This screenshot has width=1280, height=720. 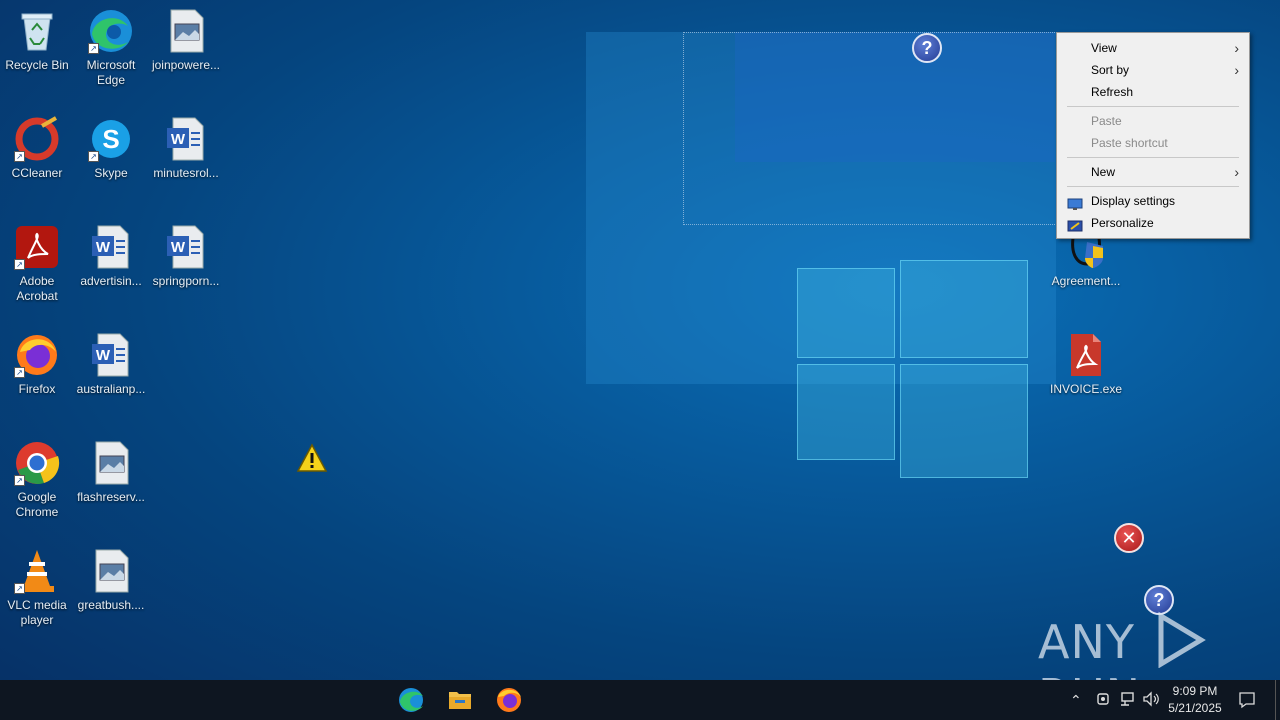 What do you see at coordinates (37, 571) in the screenshot?
I see `vlc-icon: ↗` at bounding box center [37, 571].